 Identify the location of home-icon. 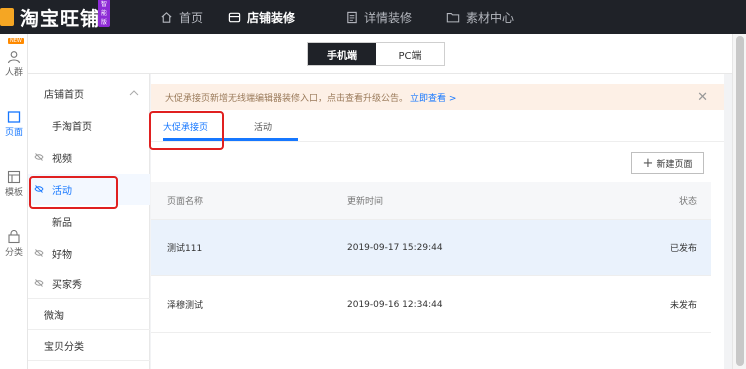
(166, 17).